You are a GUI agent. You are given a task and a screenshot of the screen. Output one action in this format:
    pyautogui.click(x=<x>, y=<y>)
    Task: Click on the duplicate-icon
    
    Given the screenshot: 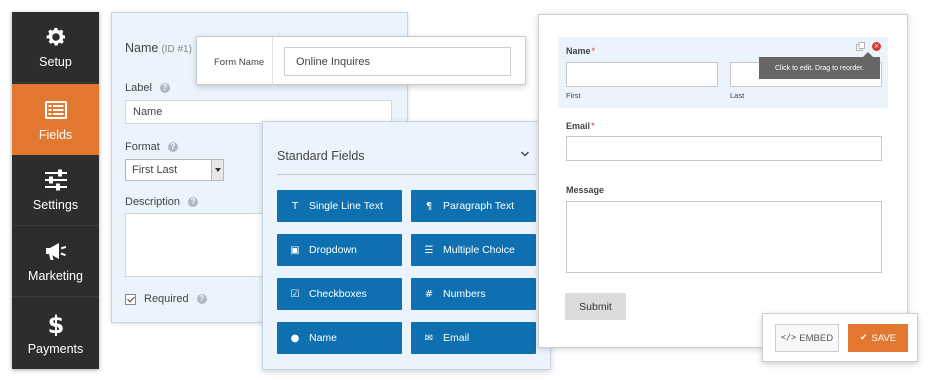 What is the action you would take?
    pyautogui.click(x=860, y=46)
    